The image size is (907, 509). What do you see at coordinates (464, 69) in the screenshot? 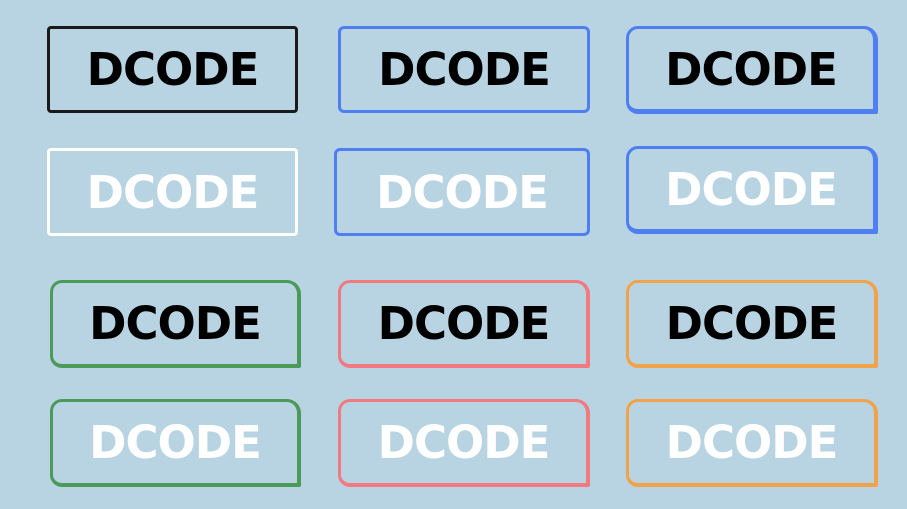
I see `dcode-button-blue-outline: DCODE` at bounding box center [464, 69].